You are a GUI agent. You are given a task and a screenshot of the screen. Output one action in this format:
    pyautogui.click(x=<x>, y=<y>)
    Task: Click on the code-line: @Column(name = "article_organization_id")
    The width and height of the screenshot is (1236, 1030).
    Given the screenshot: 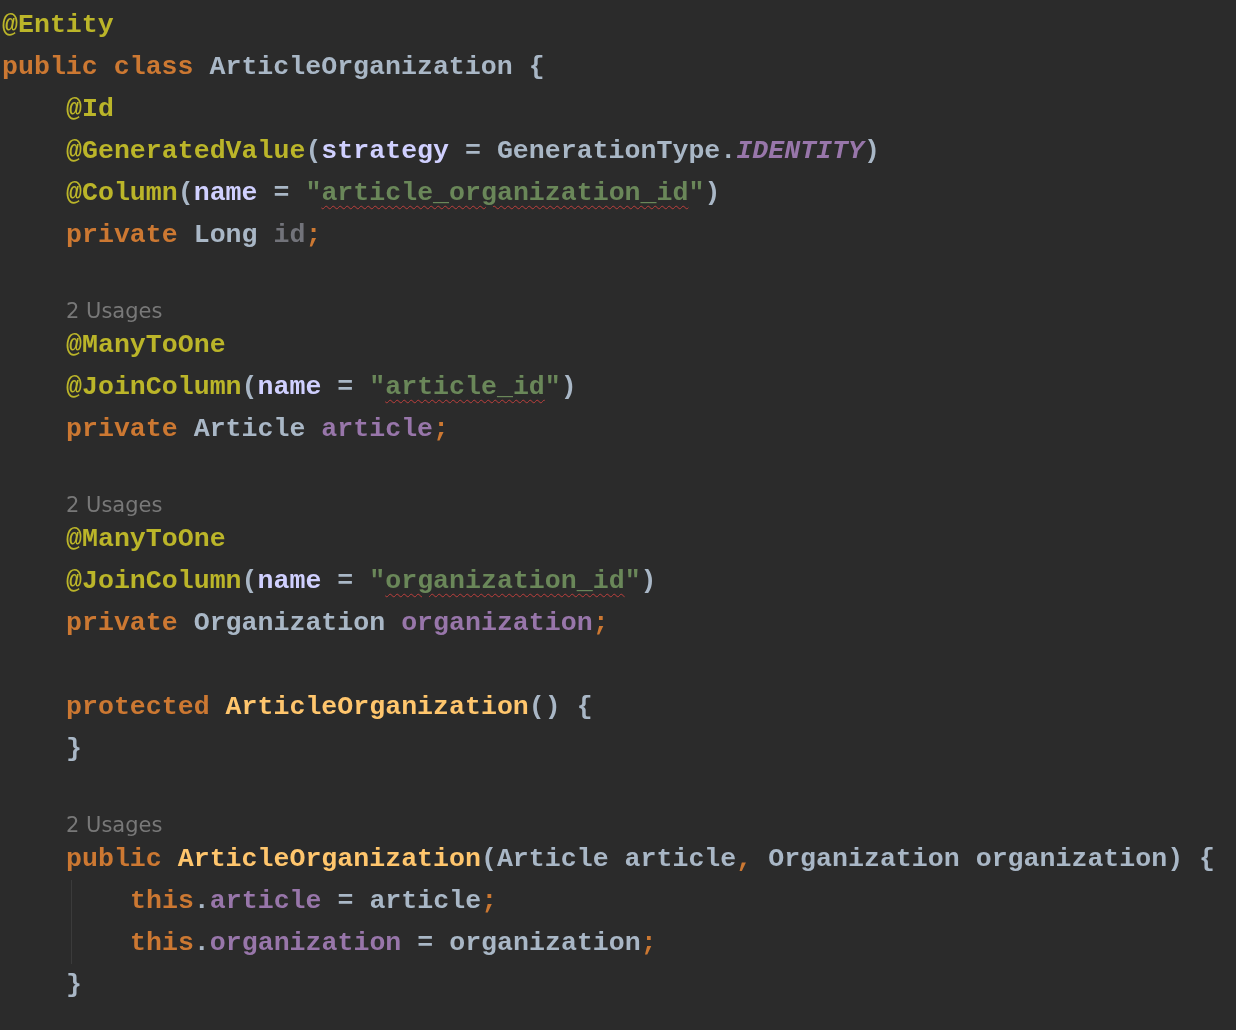 What is the action you would take?
    pyautogui.click(x=393, y=193)
    